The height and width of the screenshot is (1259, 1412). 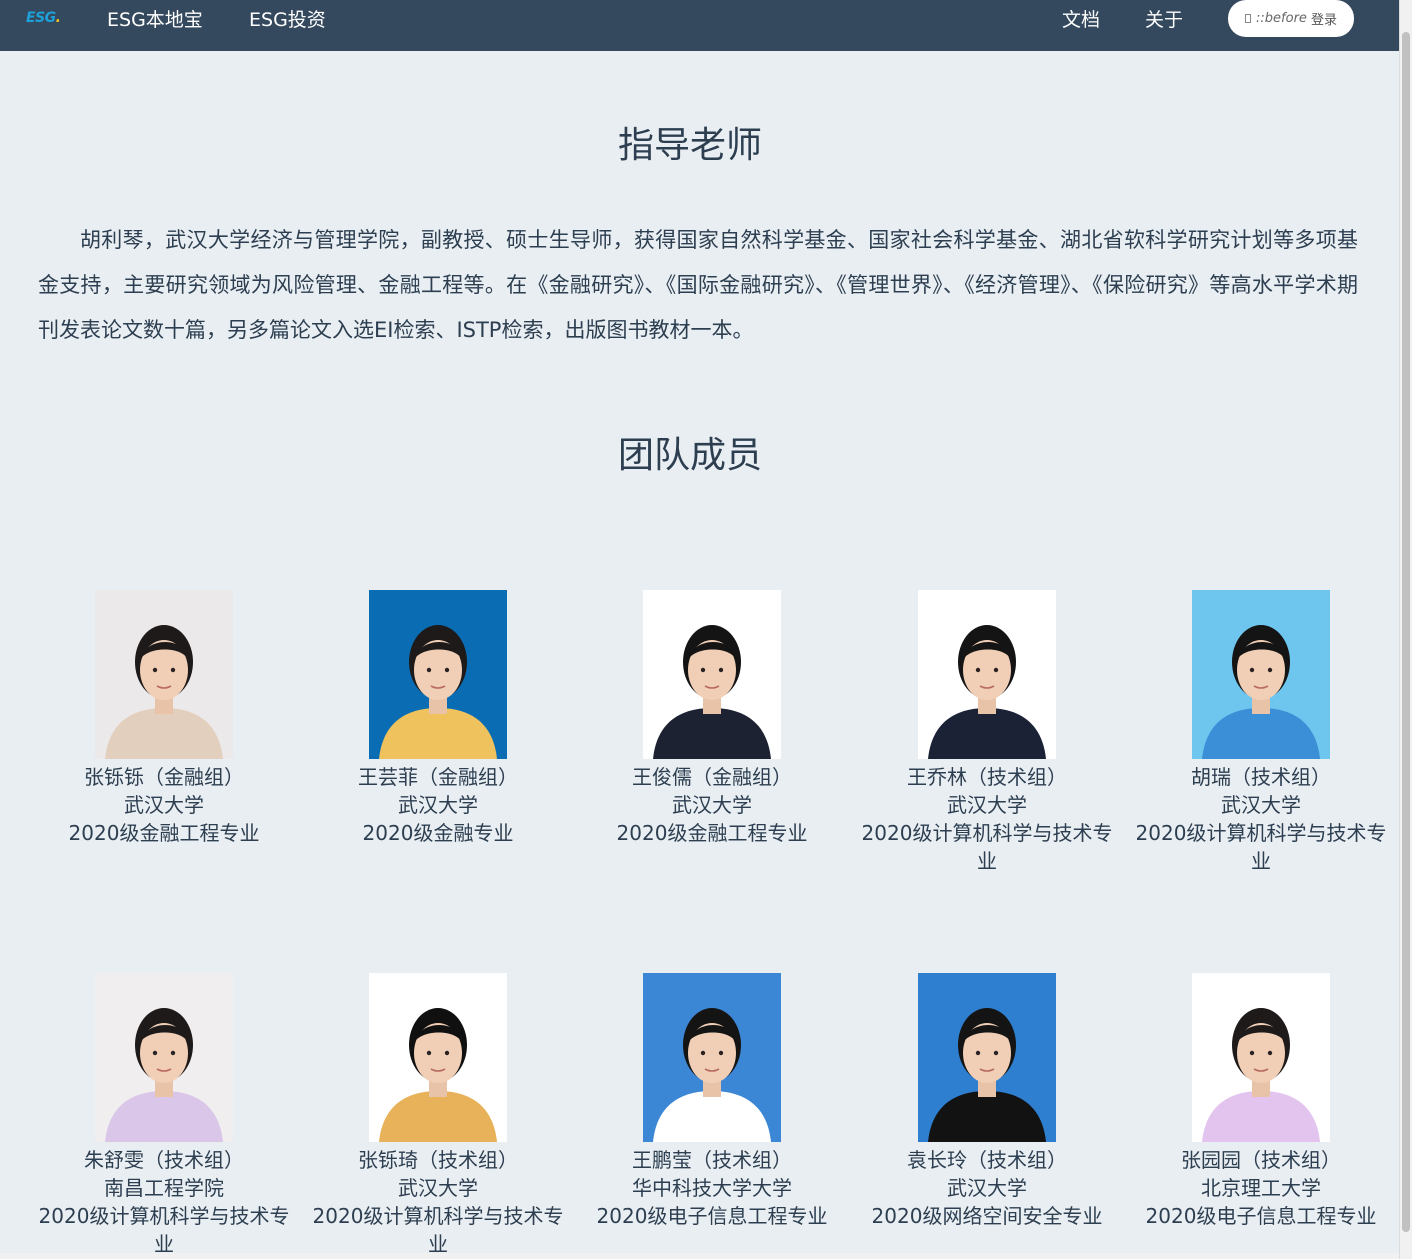 I want to click on member-name: 王鹏莹（技术组）, so click(x=712, y=1160).